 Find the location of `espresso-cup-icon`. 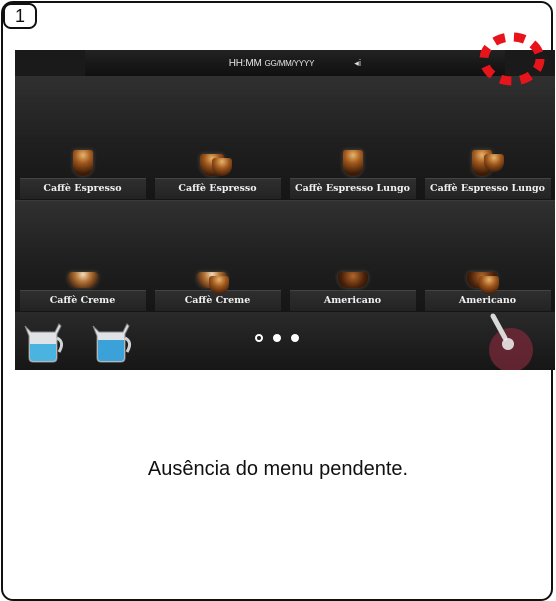

espresso-cup-icon is located at coordinates (82, 163).